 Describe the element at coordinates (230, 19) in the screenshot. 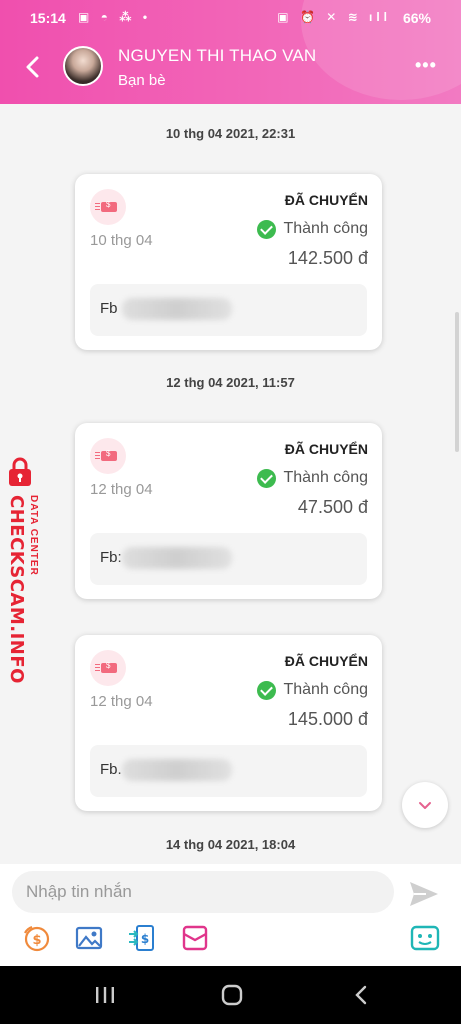

I see `status-bar: 15:14 ▣ ◓ ⁂ • ▣ ⏰ ✕ ≋ ıll 66%` at that location.